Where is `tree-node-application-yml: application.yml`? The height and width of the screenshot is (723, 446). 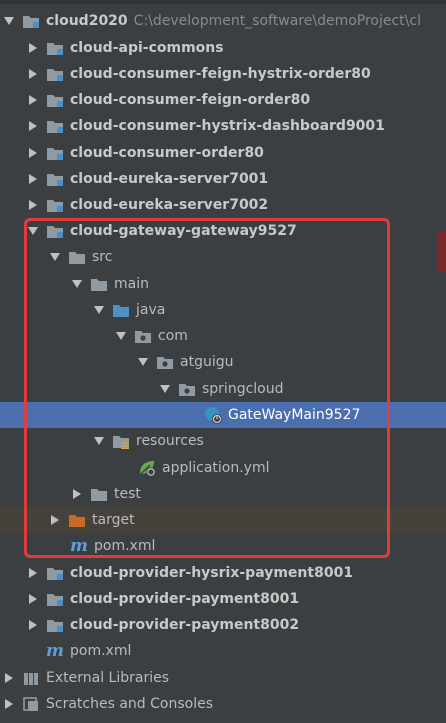 tree-node-application-yml: application.yml is located at coordinates (223, 468).